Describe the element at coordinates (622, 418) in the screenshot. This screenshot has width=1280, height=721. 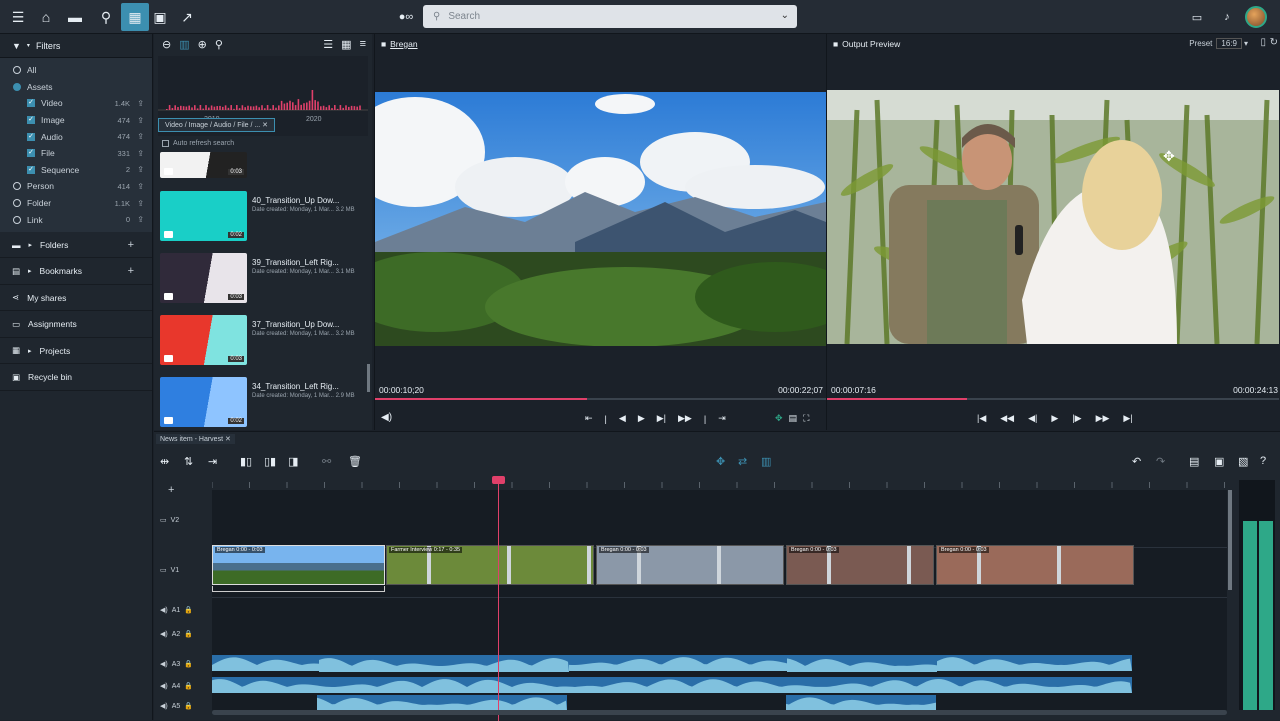
I see `step-back-icon: ◀` at that location.